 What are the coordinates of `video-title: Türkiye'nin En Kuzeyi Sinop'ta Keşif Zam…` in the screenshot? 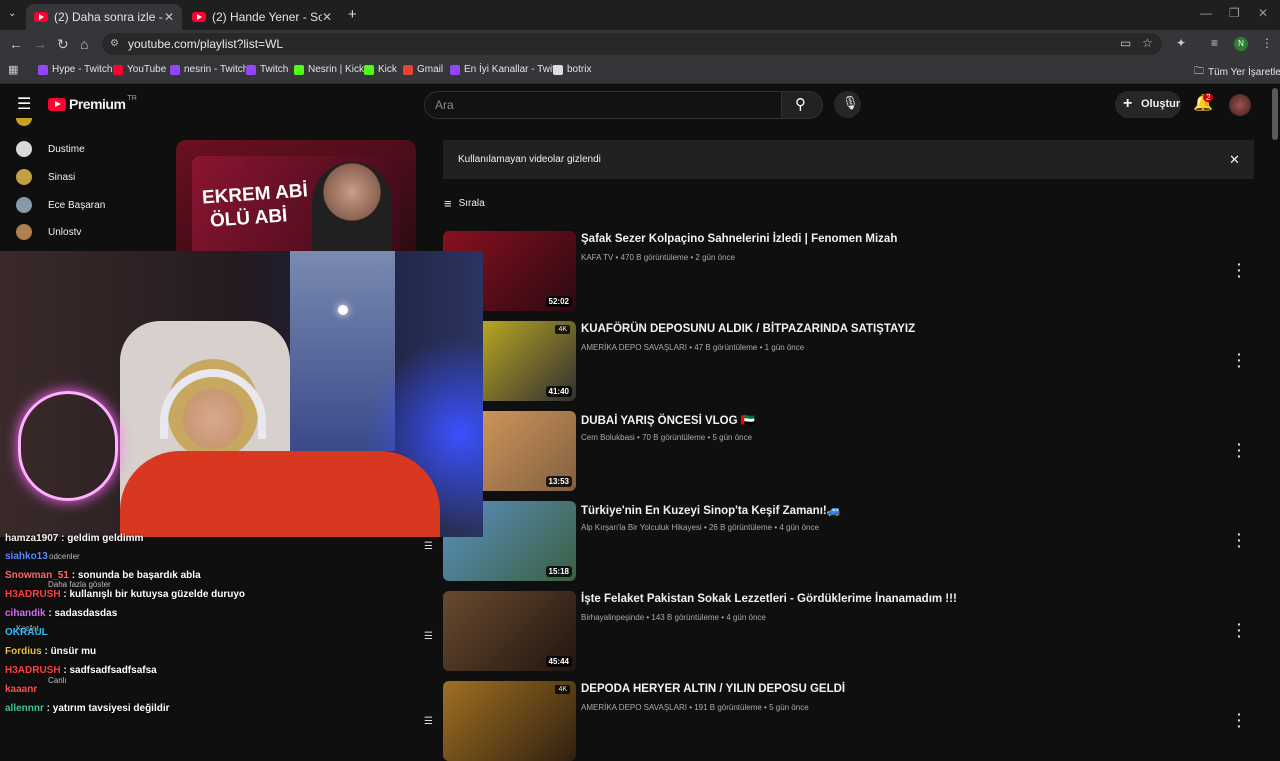 It's located at (711, 510).